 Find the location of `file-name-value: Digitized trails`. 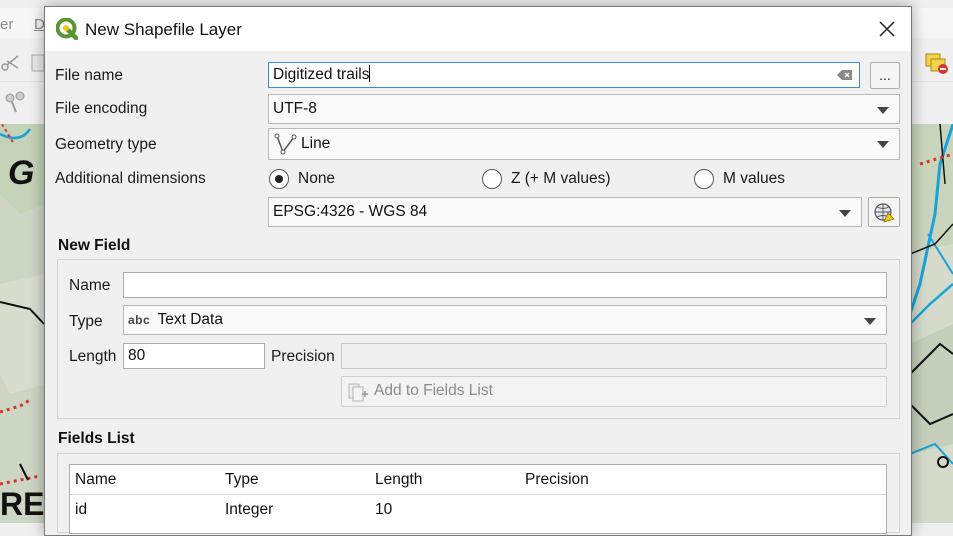

file-name-value: Digitized trails is located at coordinates (321, 74).